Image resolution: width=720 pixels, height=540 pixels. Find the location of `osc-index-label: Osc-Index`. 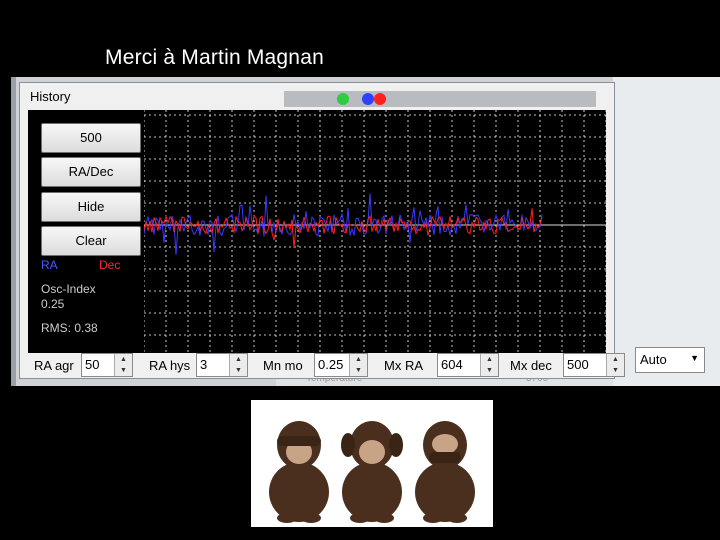

osc-index-label: Osc-Index is located at coordinates (68, 289).